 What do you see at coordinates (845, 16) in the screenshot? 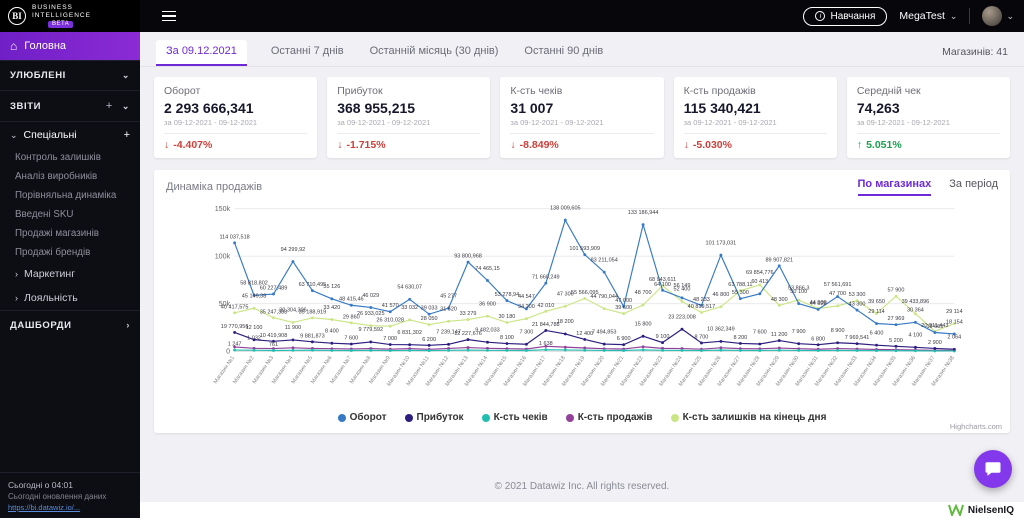
I see `training-button: i Навчання` at bounding box center [845, 16].